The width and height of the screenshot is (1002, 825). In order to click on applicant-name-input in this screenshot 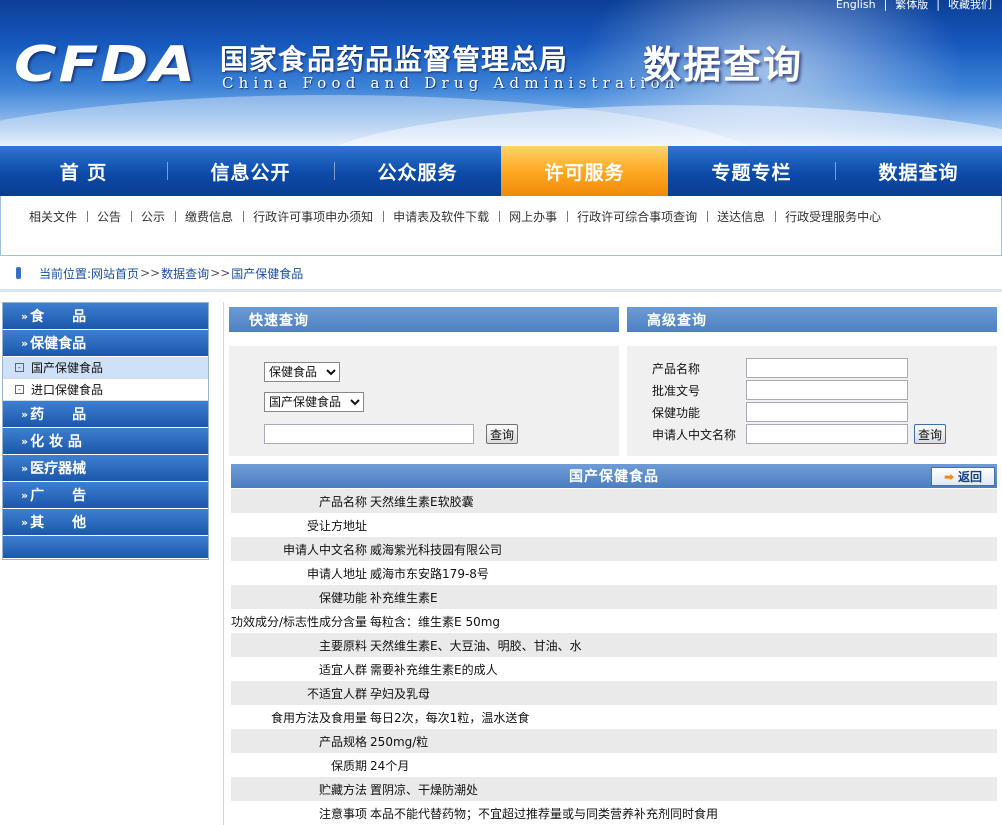, I will do `click(827, 434)`.